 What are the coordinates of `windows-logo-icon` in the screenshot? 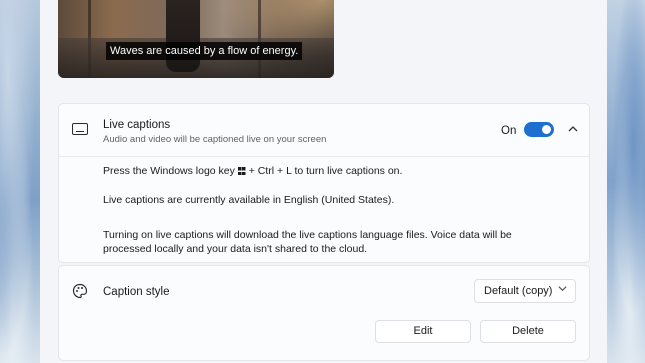 It's located at (241, 171).